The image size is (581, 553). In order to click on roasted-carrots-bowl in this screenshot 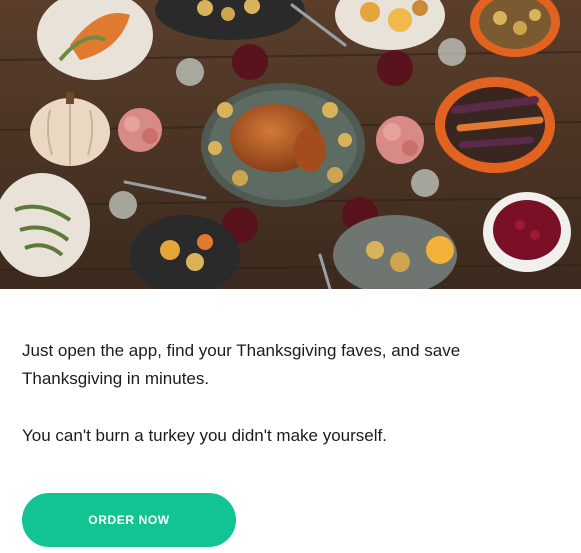, I will do `click(495, 125)`.